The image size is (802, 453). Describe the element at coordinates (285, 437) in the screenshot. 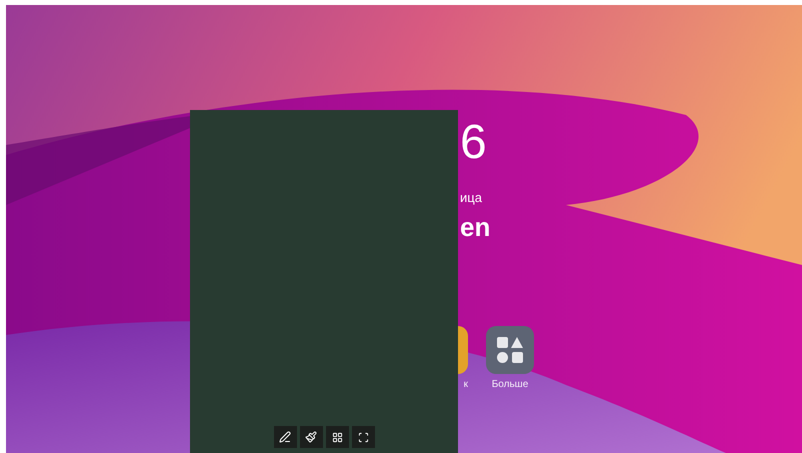

I see `pen-icon` at that location.